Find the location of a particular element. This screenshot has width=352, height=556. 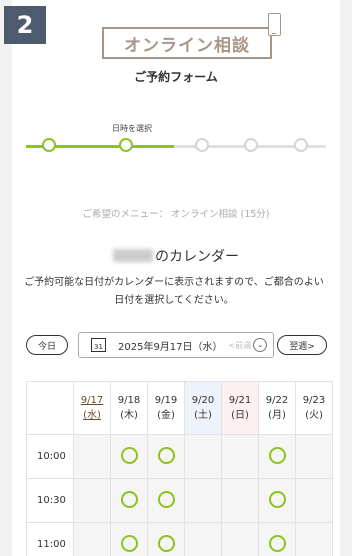

step-number-badge: 2 is located at coordinates (25, 25).